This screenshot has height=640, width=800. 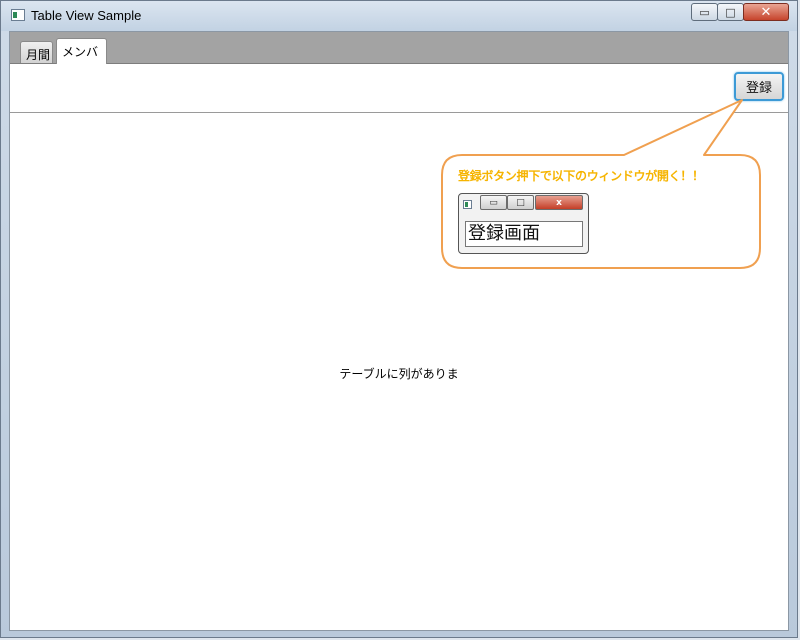 What do you see at coordinates (524, 234) in the screenshot?
I see `register-screen-label: 登録画面` at bounding box center [524, 234].